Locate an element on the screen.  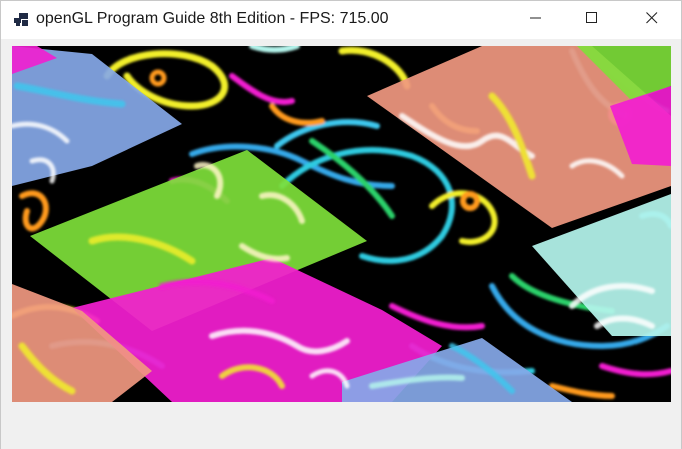
close-icon is located at coordinates (652, 20).